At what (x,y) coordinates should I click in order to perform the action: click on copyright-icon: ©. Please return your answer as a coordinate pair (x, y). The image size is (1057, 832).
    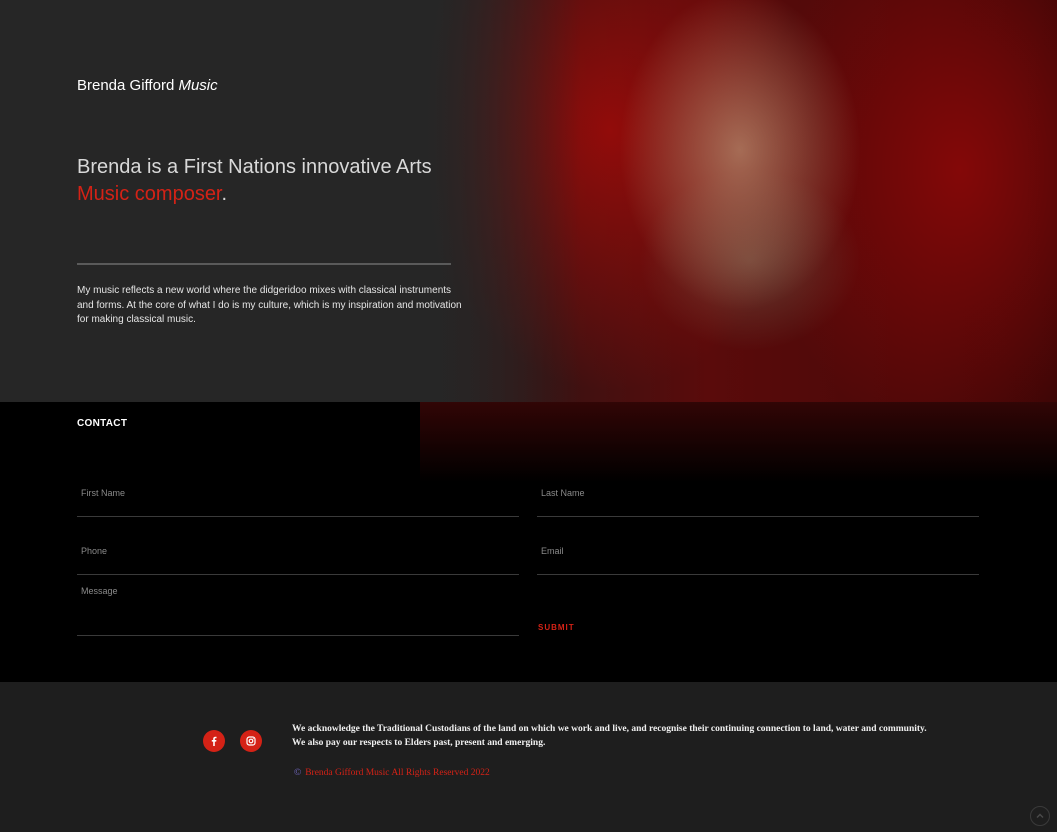
    Looking at the image, I should click on (298, 773).